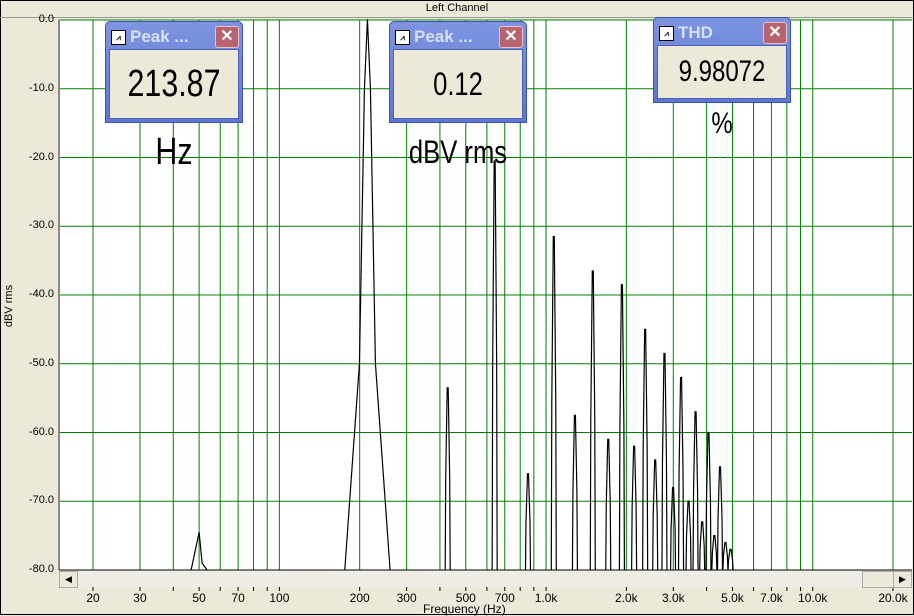  Describe the element at coordinates (406, 598) in the screenshot. I see `x-tick-label: 300` at that location.